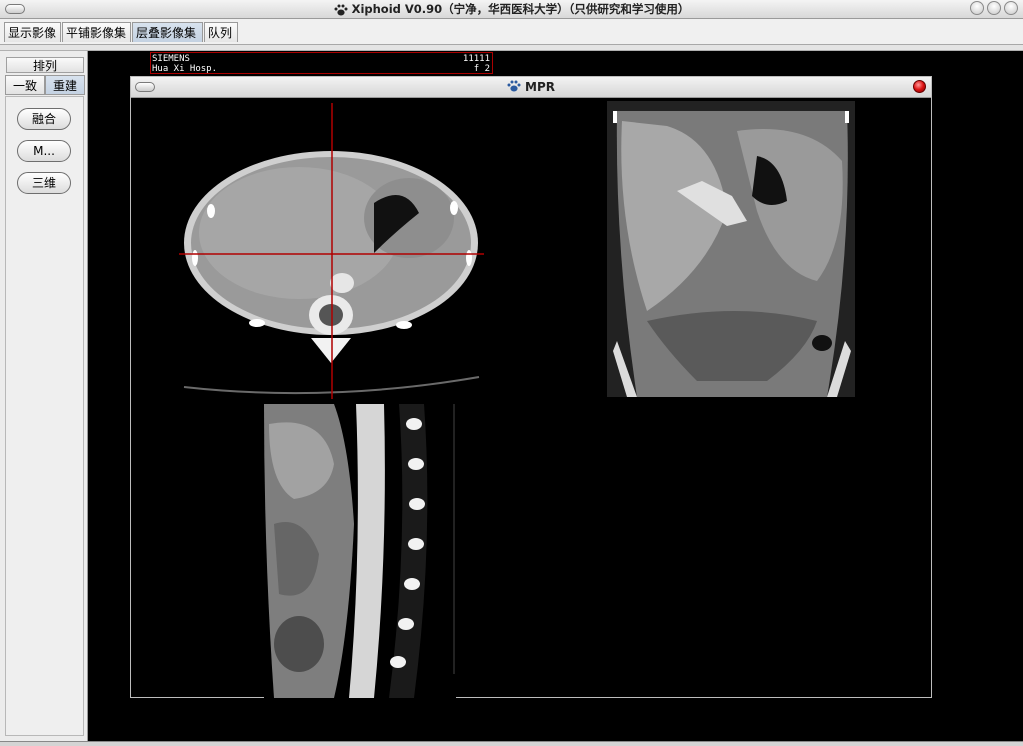 Image resolution: width=1023 pixels, height=746 pixels. Describe the element at coordinates (25, 85) in the screenshot. I see `tab-sync: 一致` at that location.